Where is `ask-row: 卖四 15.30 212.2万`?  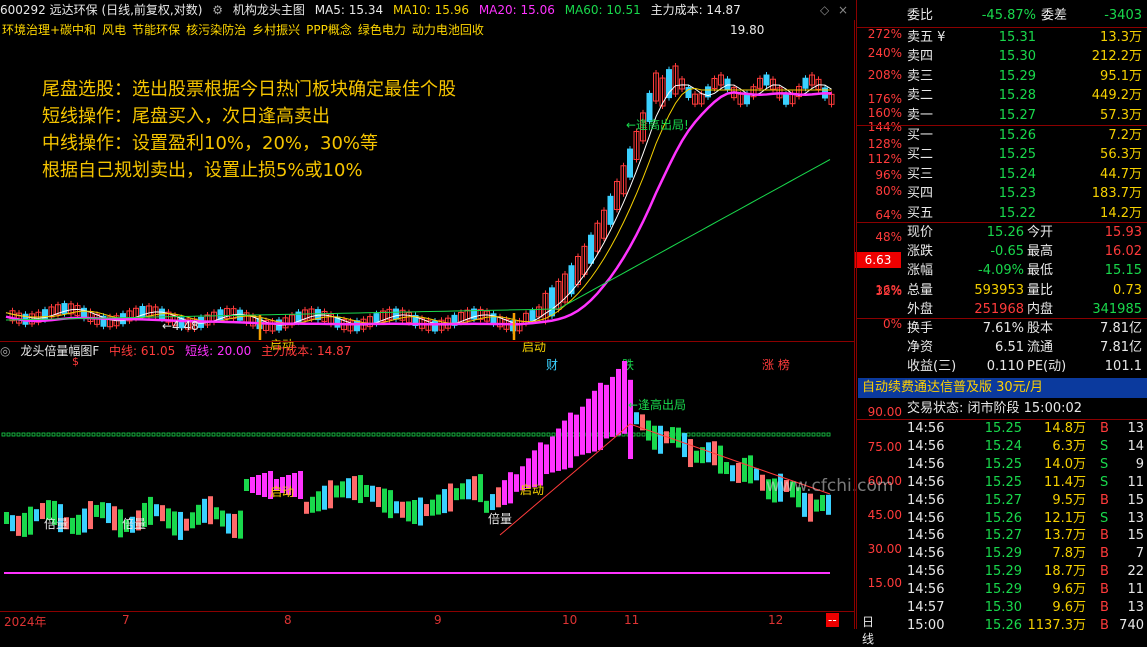
ask-row: 卖四 15.30 212.2万 is located at coordinates (1001, 56).